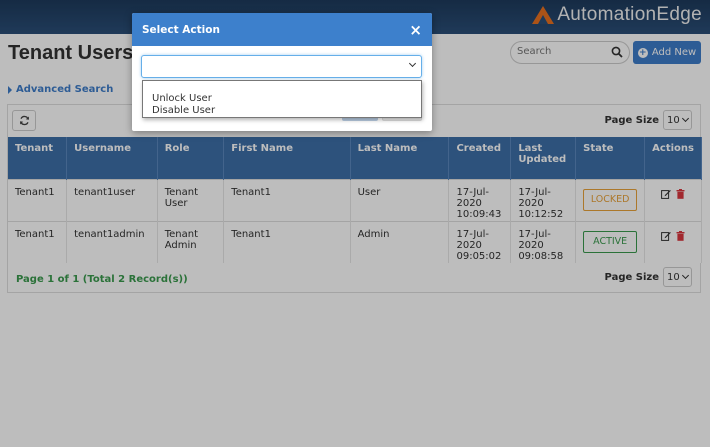 The image size is (710, 447). Describe the element at coordinates (412, 63) in the screenshot. I see `chevron-down-icon` at that location.